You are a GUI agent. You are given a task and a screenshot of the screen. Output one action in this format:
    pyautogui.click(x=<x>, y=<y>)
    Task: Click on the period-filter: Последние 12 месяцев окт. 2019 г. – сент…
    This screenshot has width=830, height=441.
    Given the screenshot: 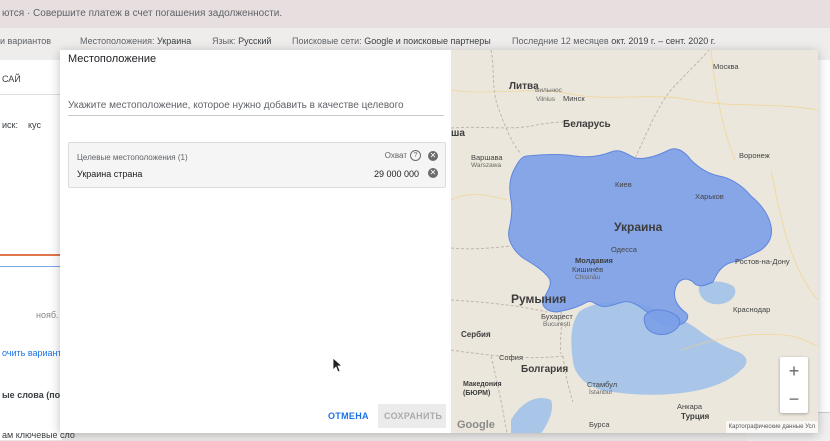 What is the action you would take?
    pyautogui.click(x=613, y=41)
    